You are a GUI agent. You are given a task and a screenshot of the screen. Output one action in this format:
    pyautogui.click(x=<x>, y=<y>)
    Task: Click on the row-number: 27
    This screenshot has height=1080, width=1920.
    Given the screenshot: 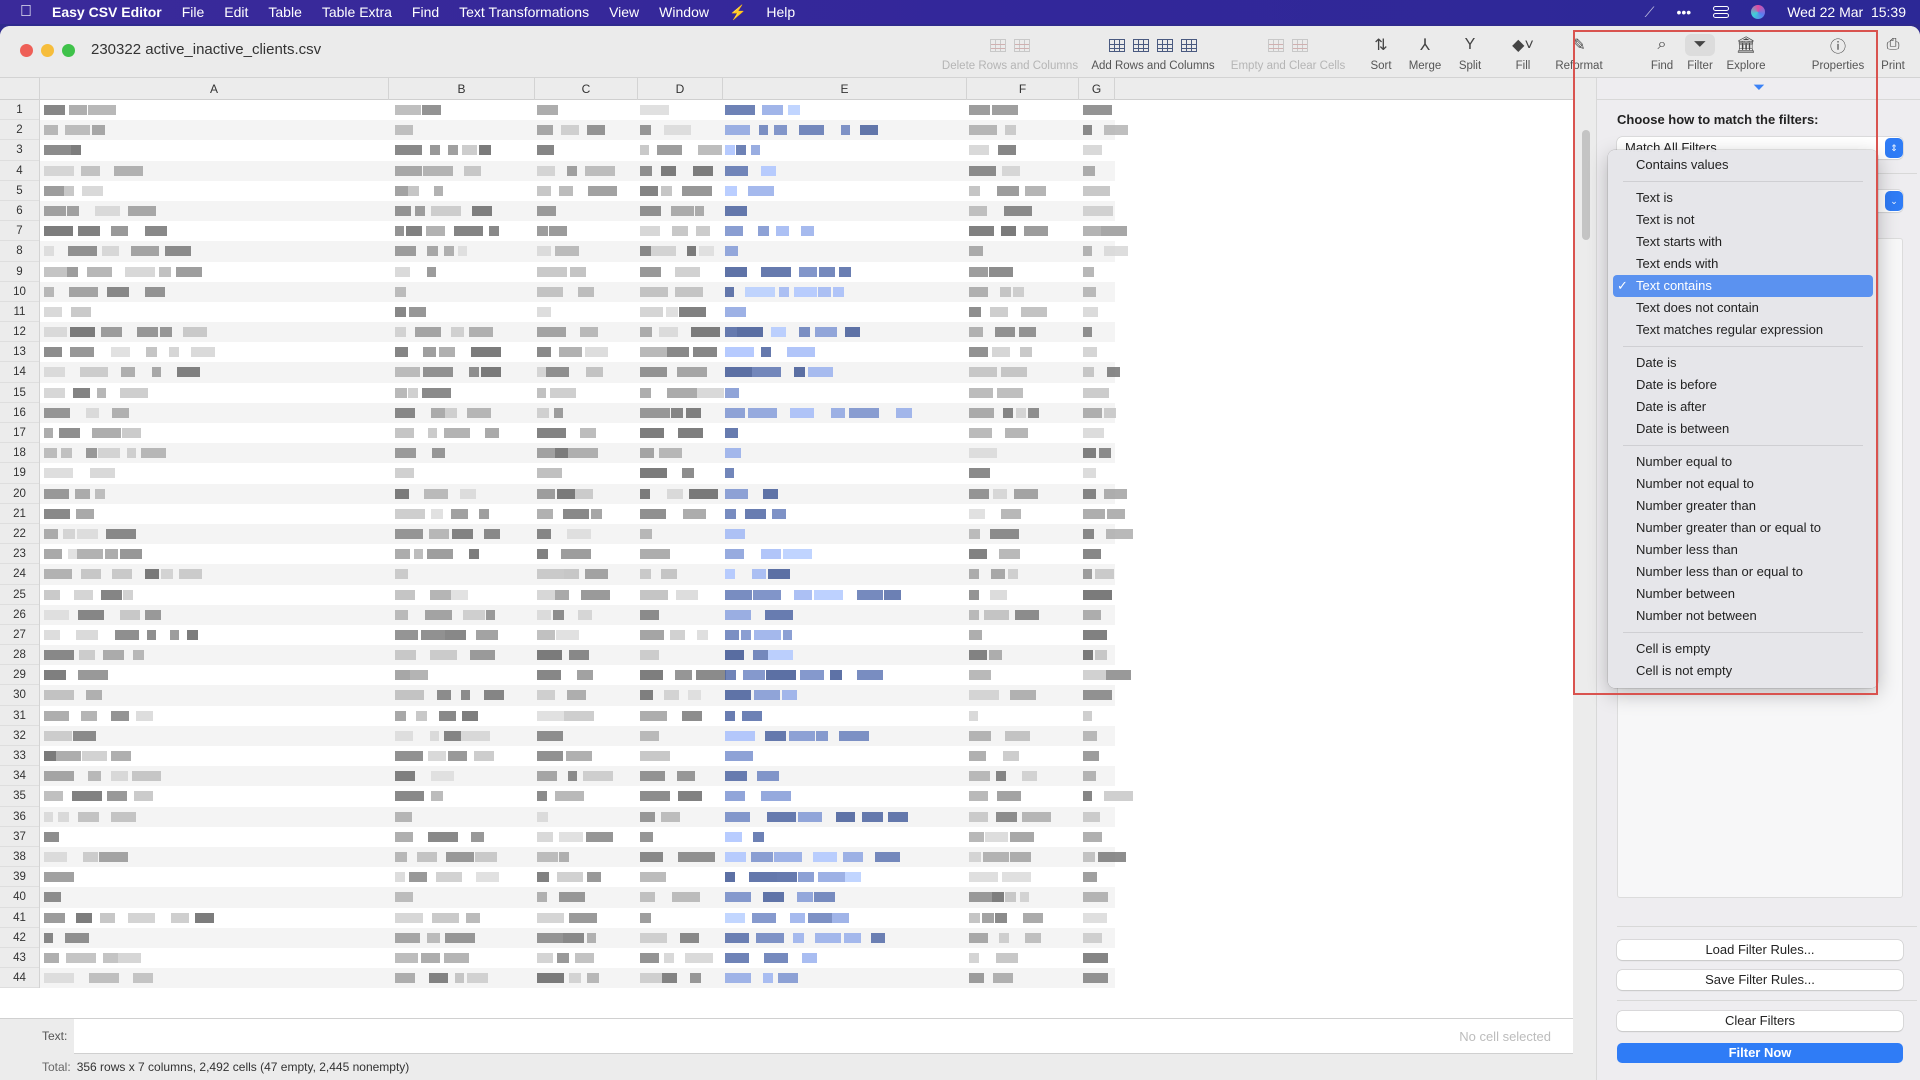 What is the action you would take?
    pyautogui.click(x=19, y=635)
    